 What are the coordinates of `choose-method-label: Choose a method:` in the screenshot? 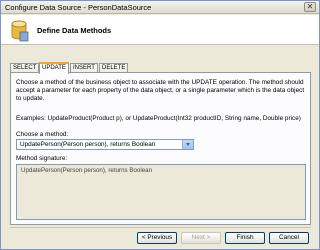 It's located at (42, 134).